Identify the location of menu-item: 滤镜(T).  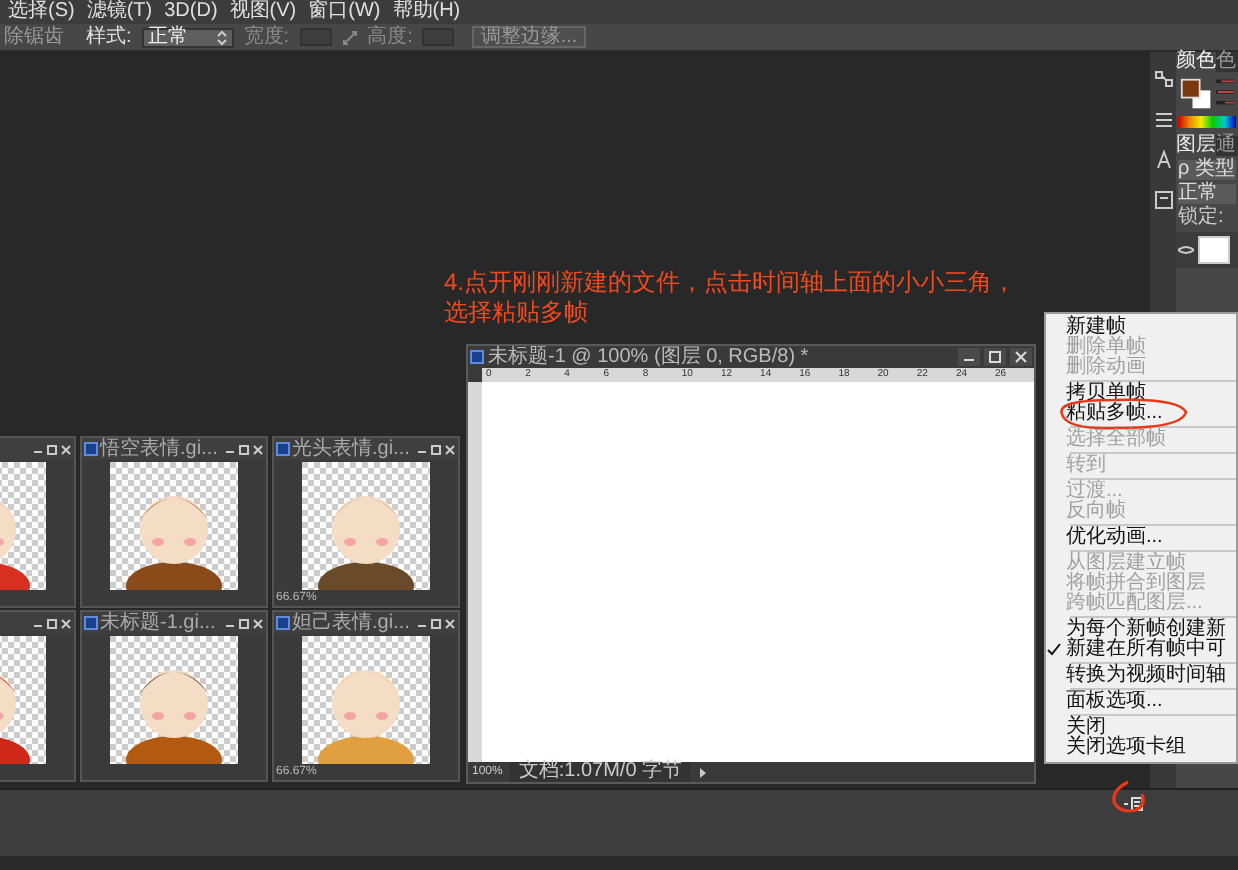
(119, 12).